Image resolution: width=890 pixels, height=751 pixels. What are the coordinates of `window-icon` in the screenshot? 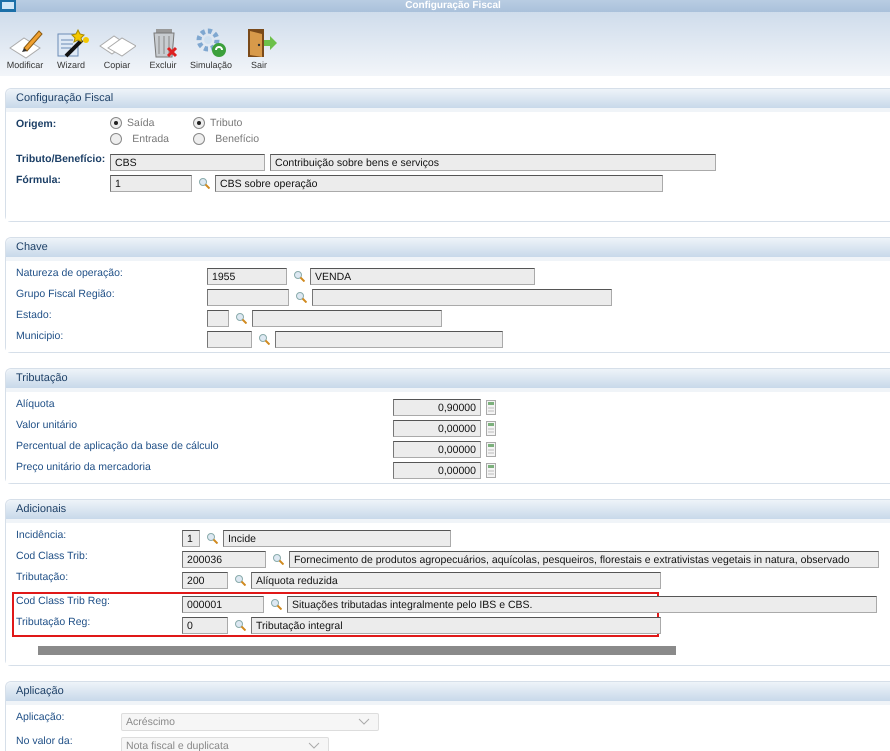 It's located at (8, 6).